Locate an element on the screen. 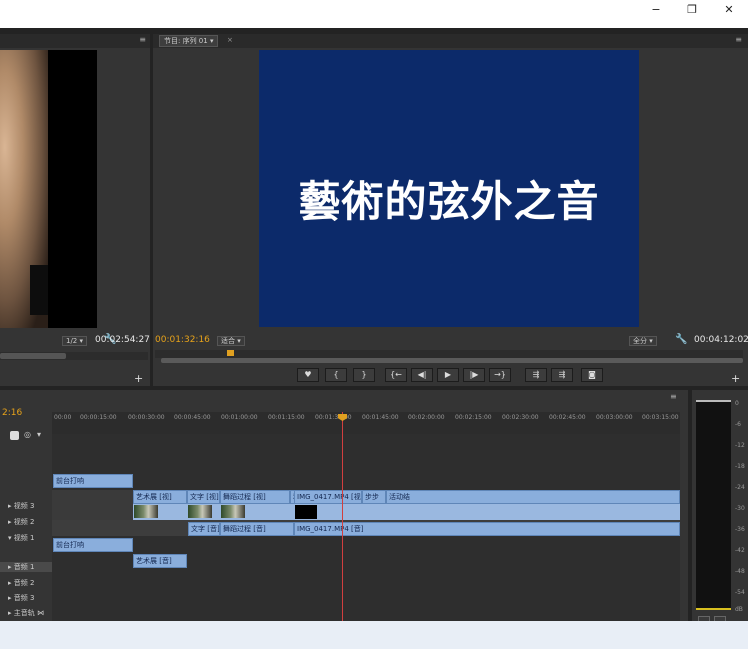  ruler-label: 00:02:15:00 is located at coordinates (473, 417).